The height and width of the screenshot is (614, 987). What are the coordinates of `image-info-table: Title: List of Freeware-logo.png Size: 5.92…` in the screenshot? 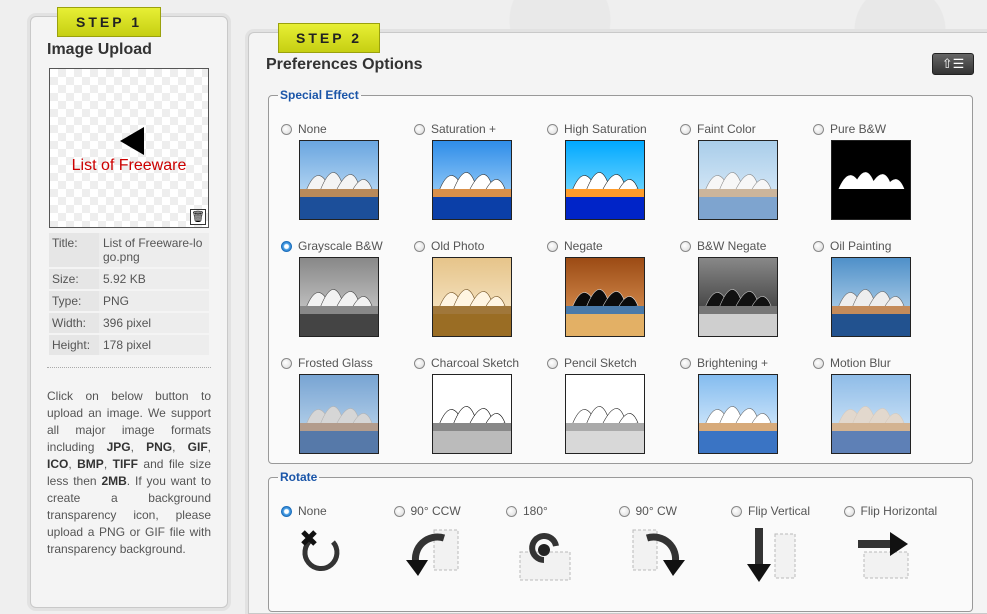 It's located at (129, 295).